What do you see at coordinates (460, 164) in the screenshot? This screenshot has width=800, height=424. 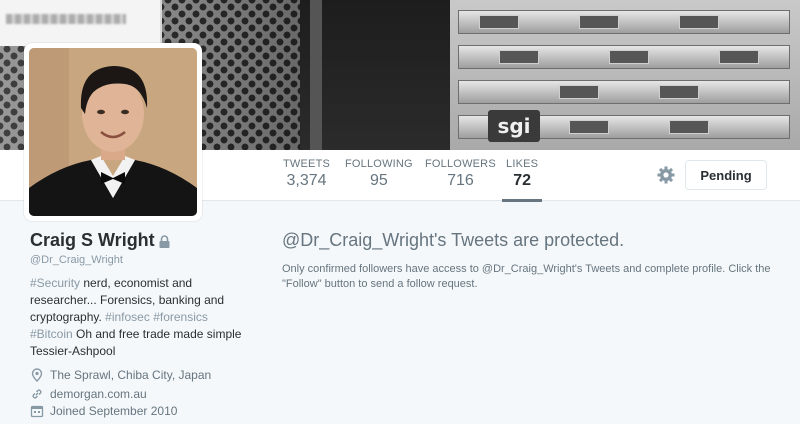 I see `stat-label: FOLLOWERS` at bounding box center [460, 164].